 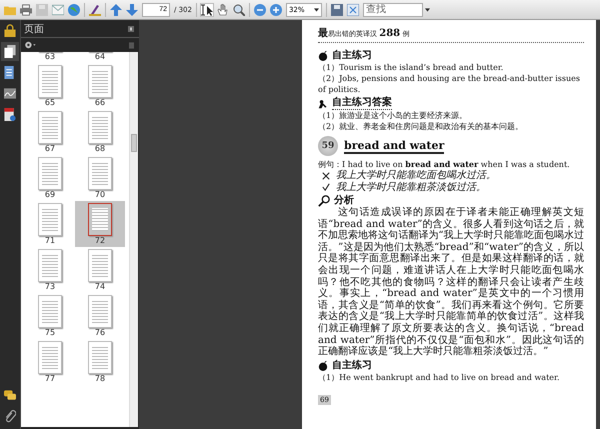 What do you see at coordinates (100, 149) in the screenshot?
I see `page-label: 68` at bounding box center [100, 149].